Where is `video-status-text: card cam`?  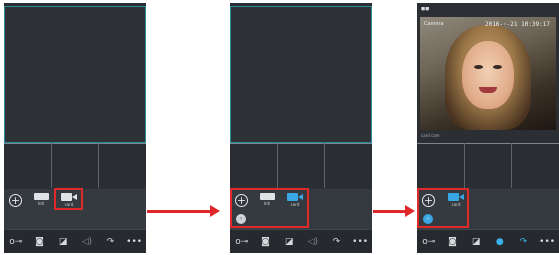 video-status-text: card cam is located at coordinates (430, 135).